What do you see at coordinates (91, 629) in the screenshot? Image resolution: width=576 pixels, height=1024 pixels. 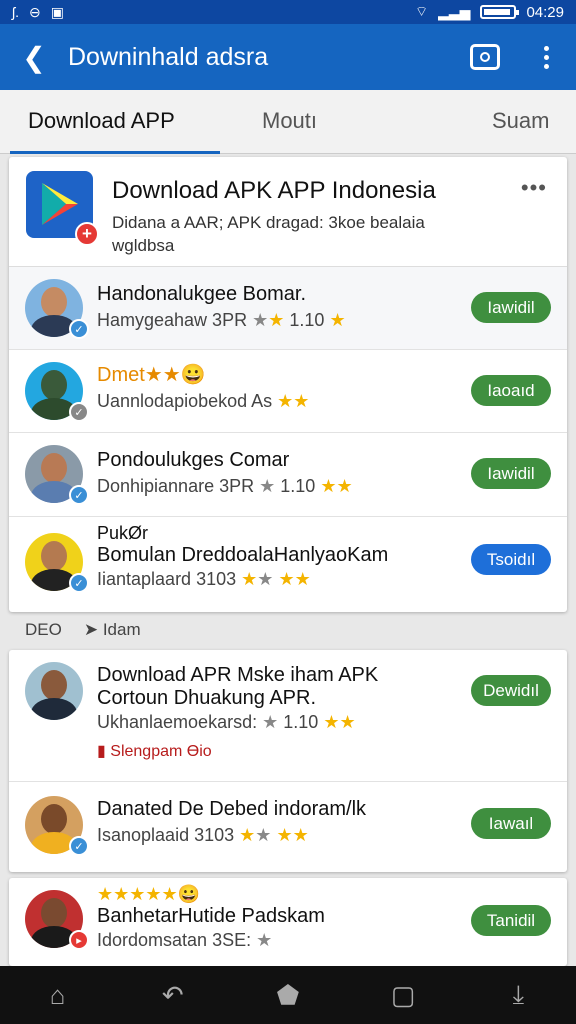 I see `arrow-icon: ➤` at bounding box center [91, 629].